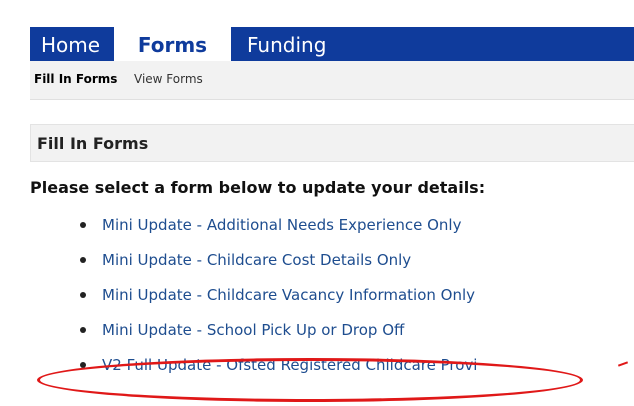 The image size is (634, 406). I want to click on sub-navigation-bar: Fill In Forms View Forms, so click(332, 80).